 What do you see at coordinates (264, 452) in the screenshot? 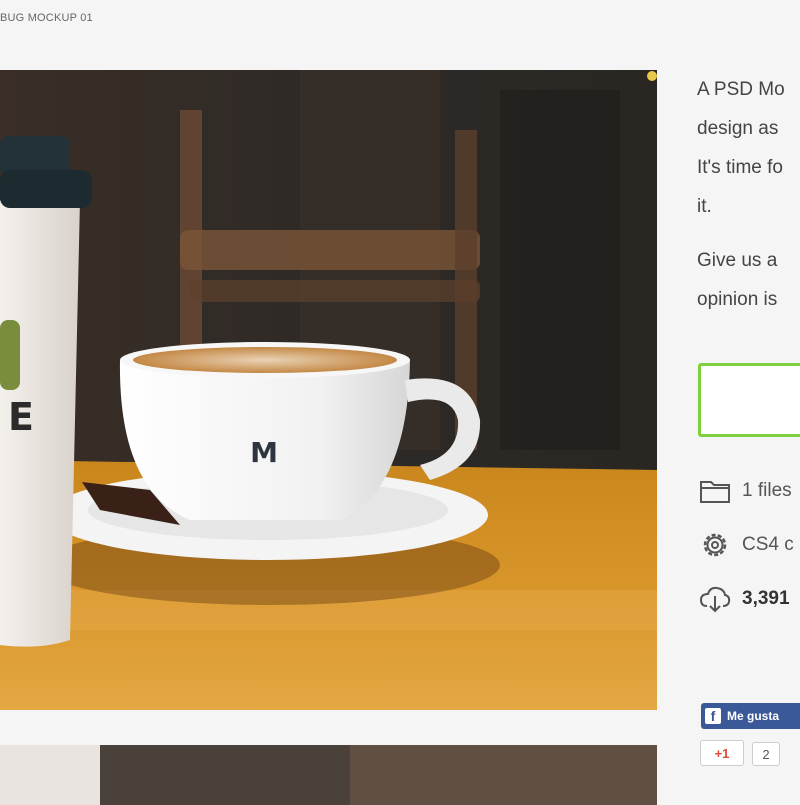
I see `mug-logo-text: M` at bounding box center [264, 452].